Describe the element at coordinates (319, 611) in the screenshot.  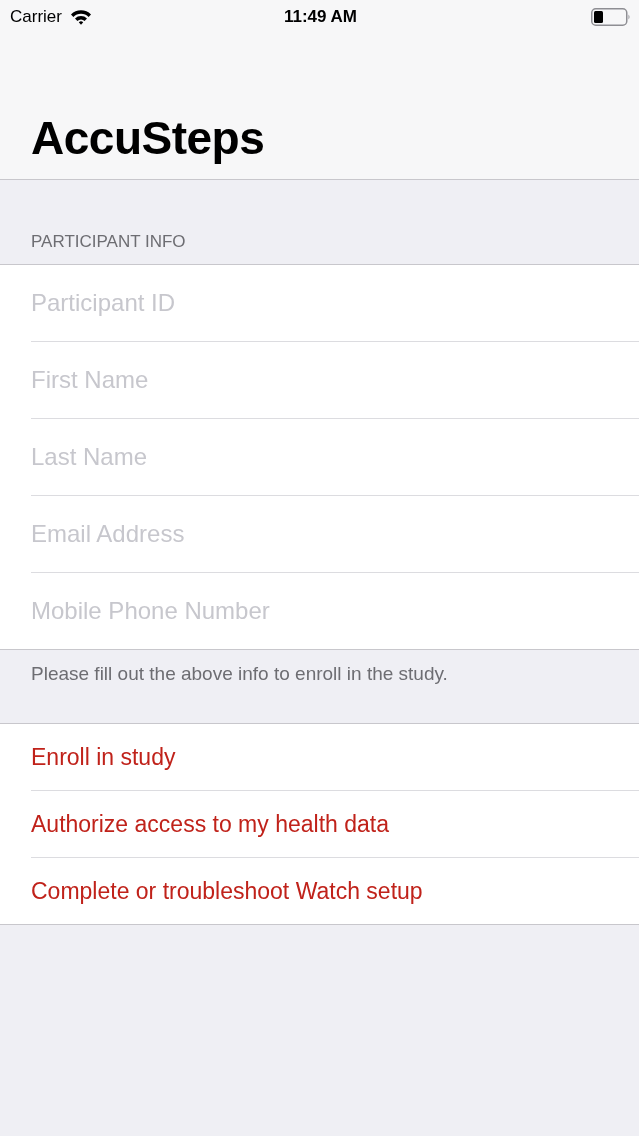
I see `input-field: Mobile Phone Number` at that location.